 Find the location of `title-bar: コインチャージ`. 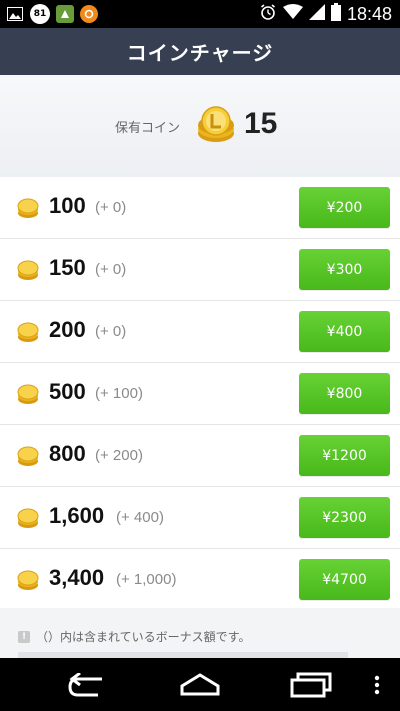

title-bar: コインチャージ is located at coordinates (200, 51).